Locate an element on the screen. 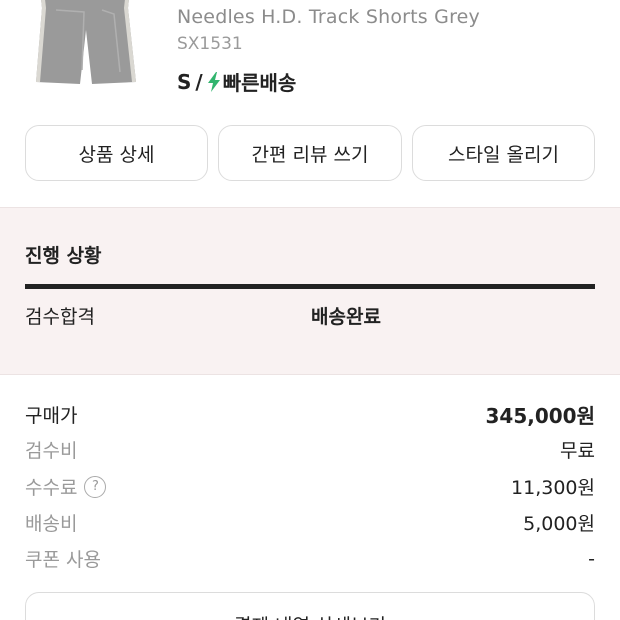 The image size is (620, 620). help-icon: ? is located at coordinates (95, 486).